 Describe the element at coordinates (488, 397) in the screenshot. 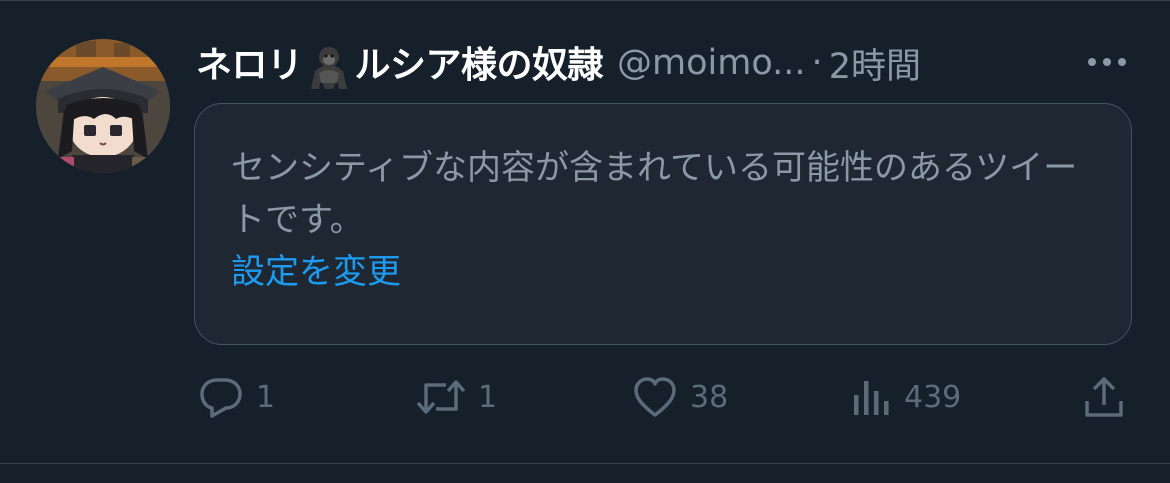

I see `retweet-count: 1` at that location.